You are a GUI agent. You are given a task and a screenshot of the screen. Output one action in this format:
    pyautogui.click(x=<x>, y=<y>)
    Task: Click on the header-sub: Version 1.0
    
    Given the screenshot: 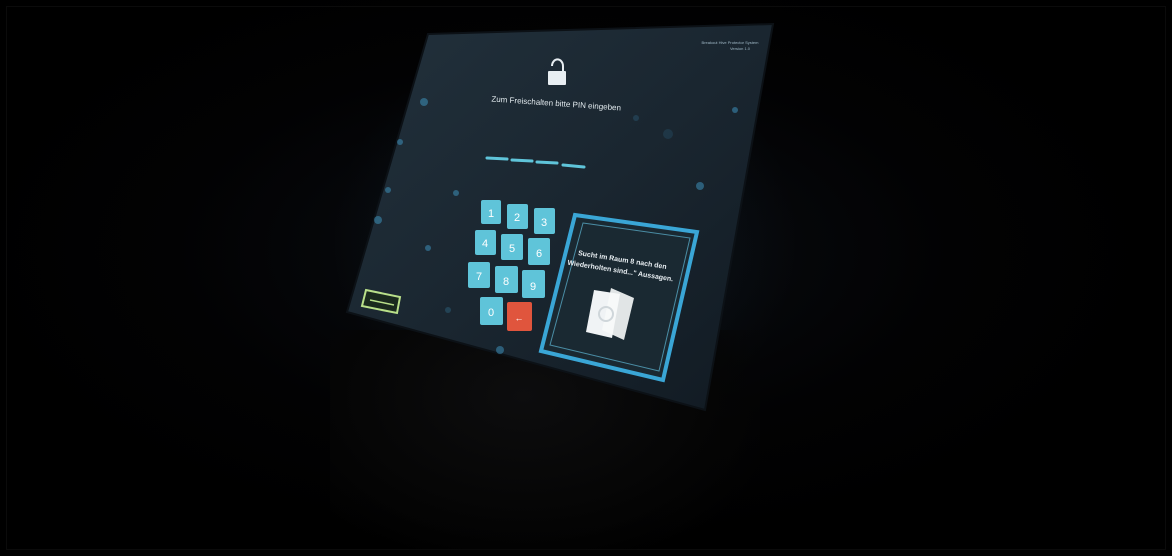 What is the action you would take?
    pyautogui.click(x=740, y=48)
    